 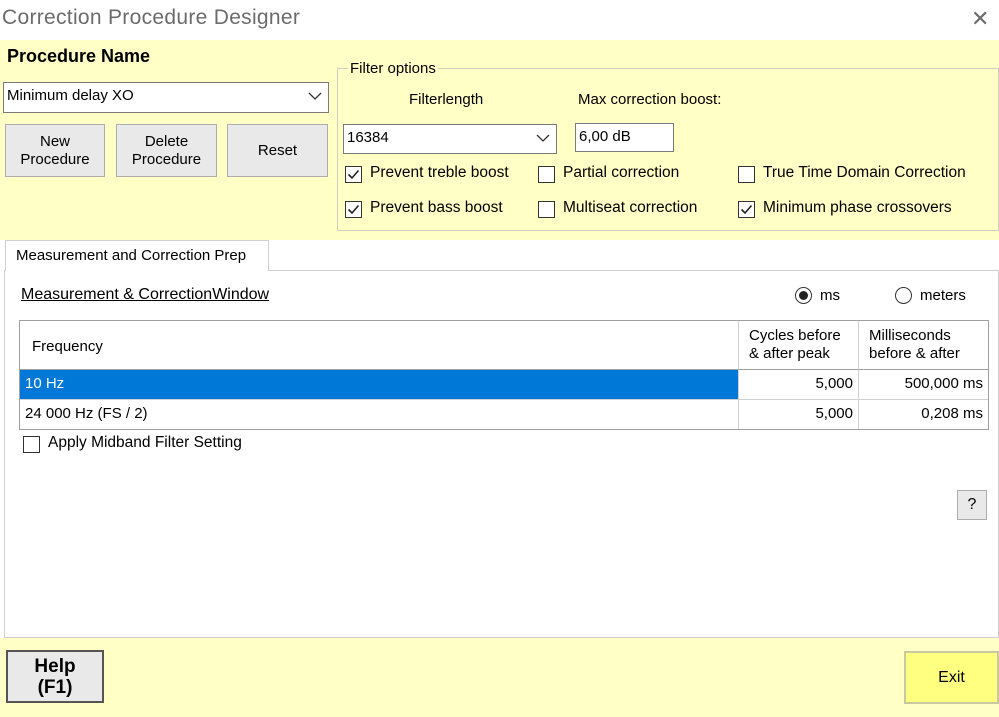 What do you see at coordinates (31, 444) in the screenshot?
I see `apply-midband-checkbox` at bounding box center [31, 444].